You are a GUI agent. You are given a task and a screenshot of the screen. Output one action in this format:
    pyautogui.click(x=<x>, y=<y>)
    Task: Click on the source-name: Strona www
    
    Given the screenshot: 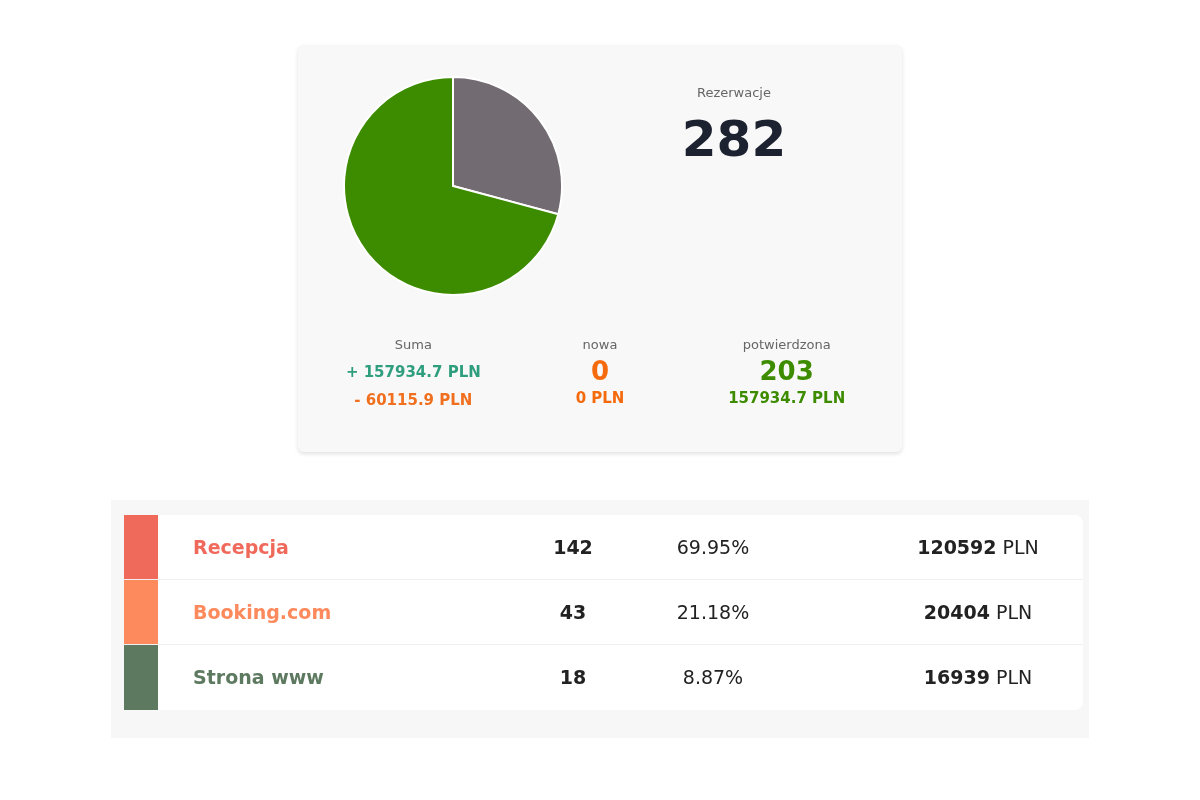 What is the action you would take?
    pyautogui.click(x=259, y=678)
    